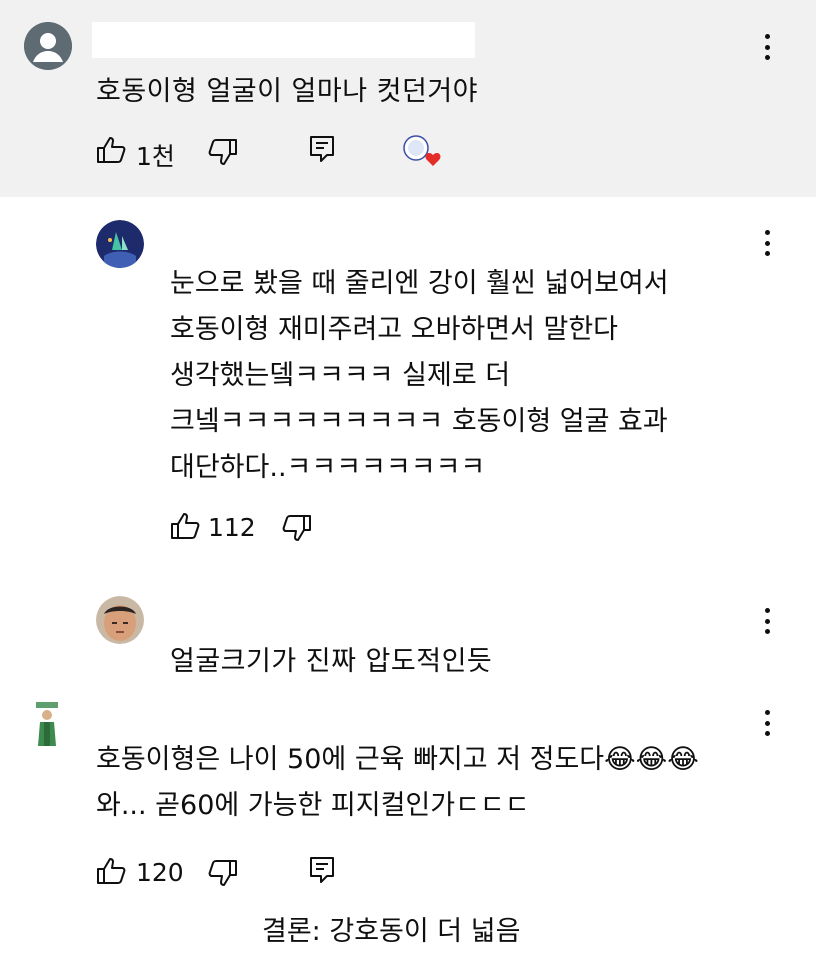 The width and height of the screenshot is (816, 960). Describe the element at coordinates (340, 375) in the screenshot. I see `comment-text-line: 생각했는뎈ㅋㅋㅋㅋ 실제로 더` at that location.